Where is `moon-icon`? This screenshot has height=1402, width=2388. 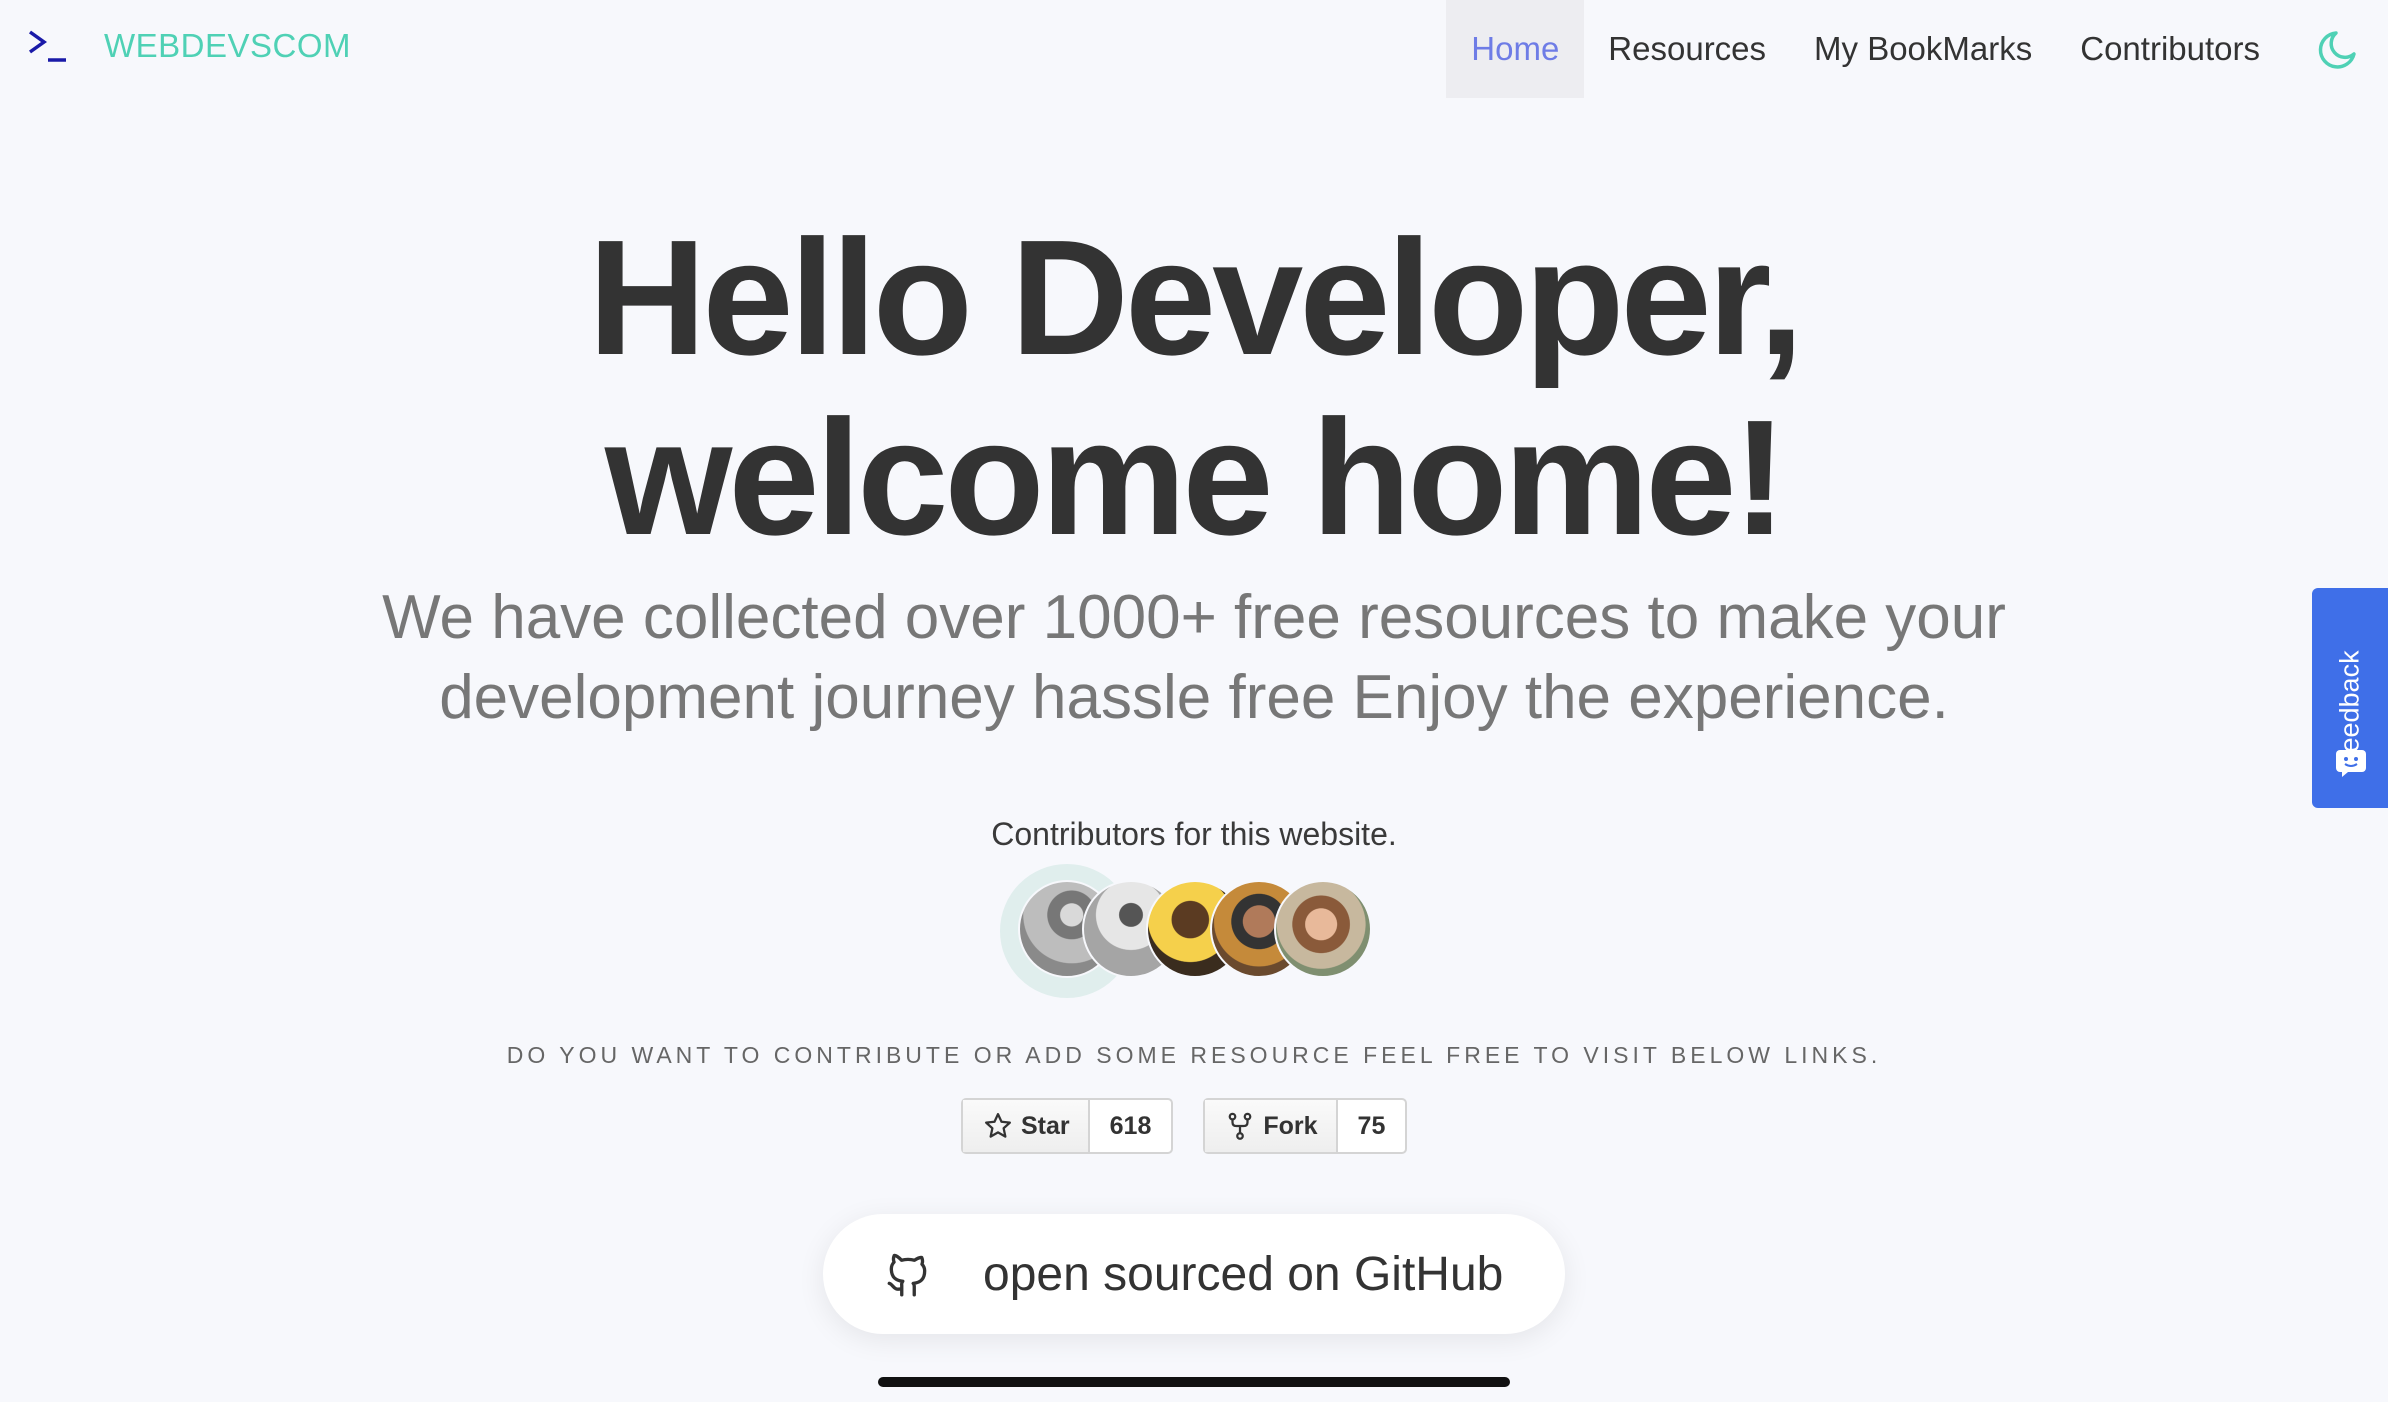
moon-icon is located at coordinates (2339, 49).